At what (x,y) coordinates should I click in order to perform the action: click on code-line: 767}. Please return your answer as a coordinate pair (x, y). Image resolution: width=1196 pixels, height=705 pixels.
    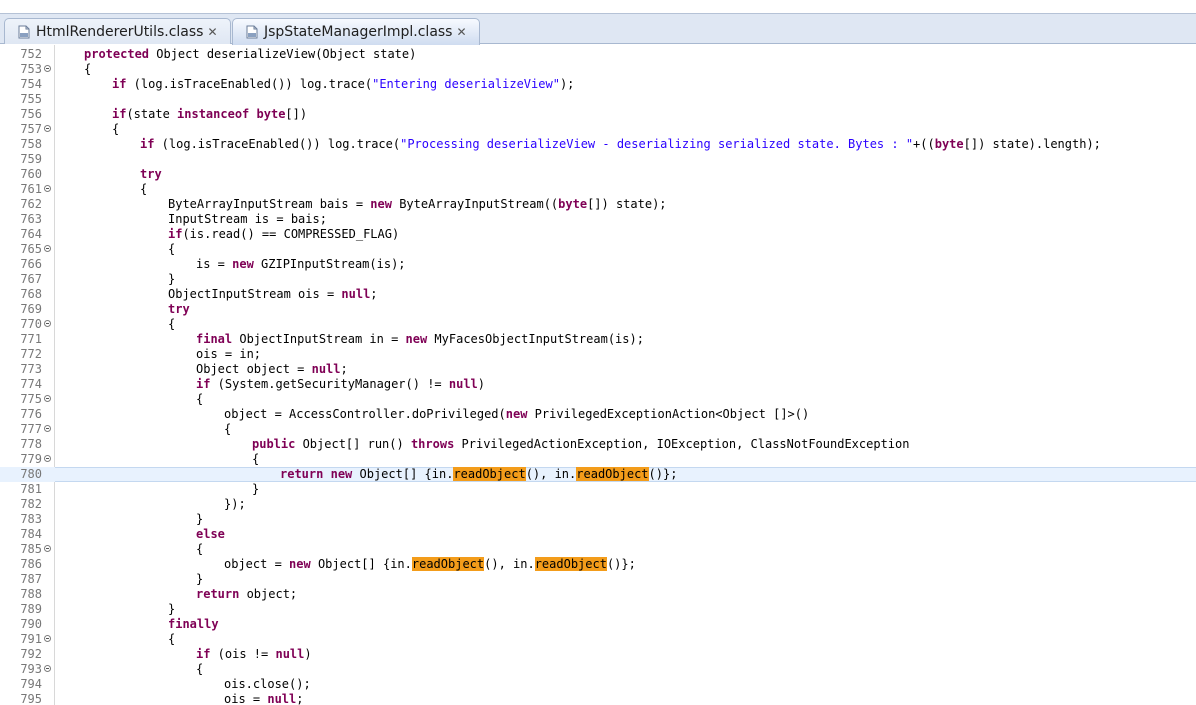
    Looking at the image, I should click on (598, 279).